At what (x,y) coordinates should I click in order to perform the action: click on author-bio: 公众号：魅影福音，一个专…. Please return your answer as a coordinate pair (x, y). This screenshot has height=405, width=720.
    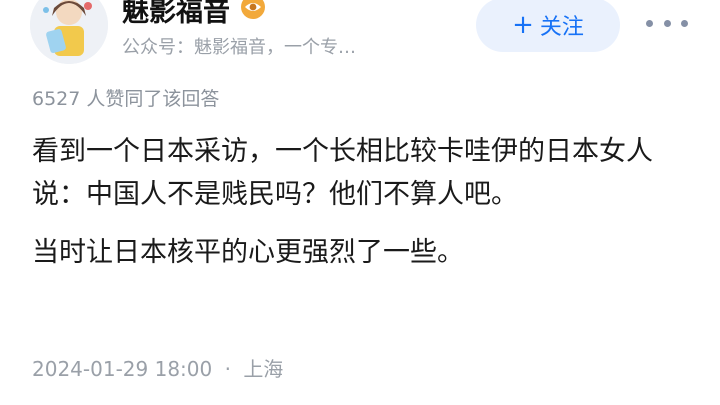
    Looking at the image, I should click on (239, 47).